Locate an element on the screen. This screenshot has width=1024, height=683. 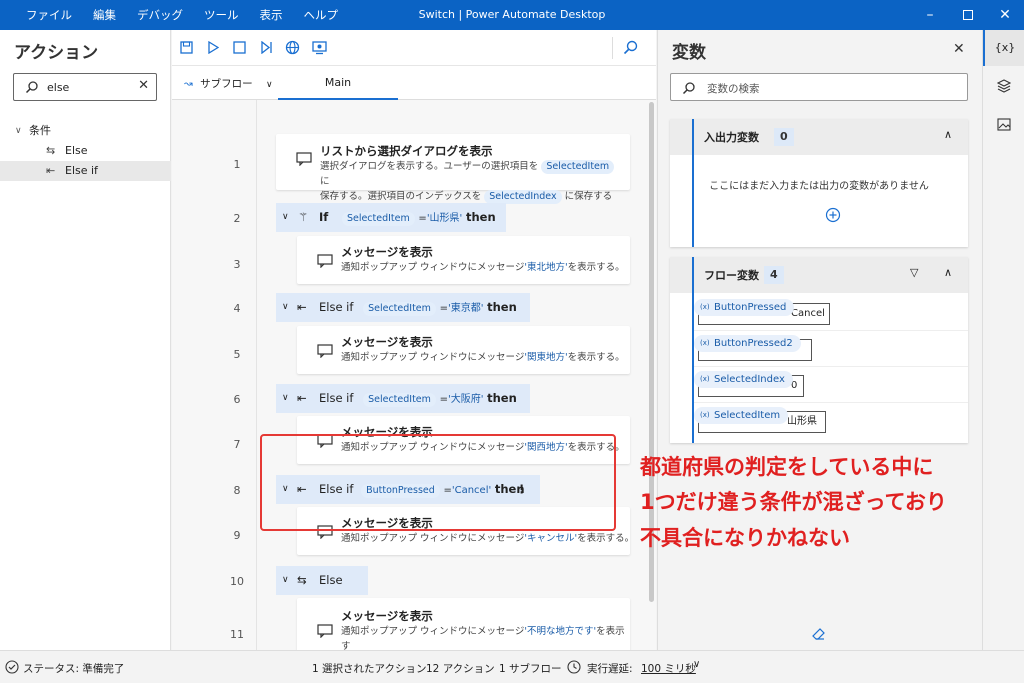
menu-edit: 編集 is located at coordinates (104, 15).